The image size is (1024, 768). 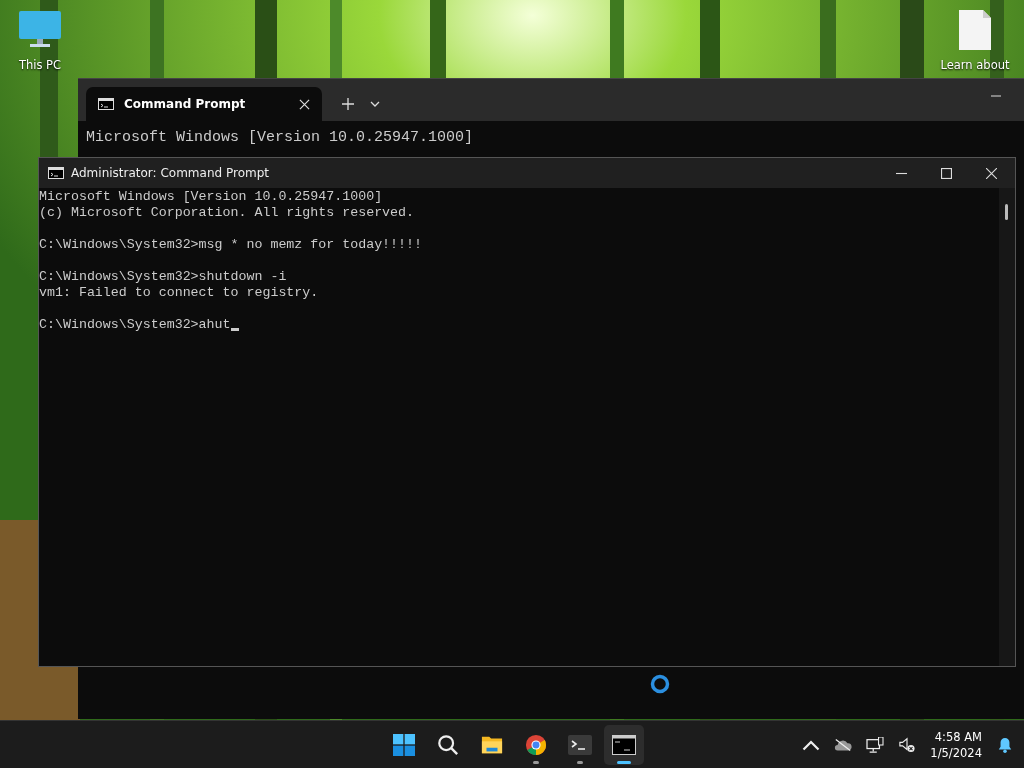 What do you see at coordinates (40, 65) in the screenshot?
I see `desktop-icon-label: This PC` at bounding box center [40, 65].